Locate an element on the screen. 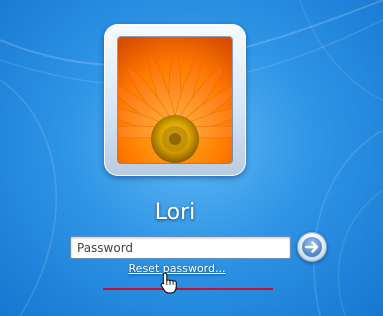 The height and width of the screenshot is (316, 383). annotation-underline is located at coordinates (188, 289).